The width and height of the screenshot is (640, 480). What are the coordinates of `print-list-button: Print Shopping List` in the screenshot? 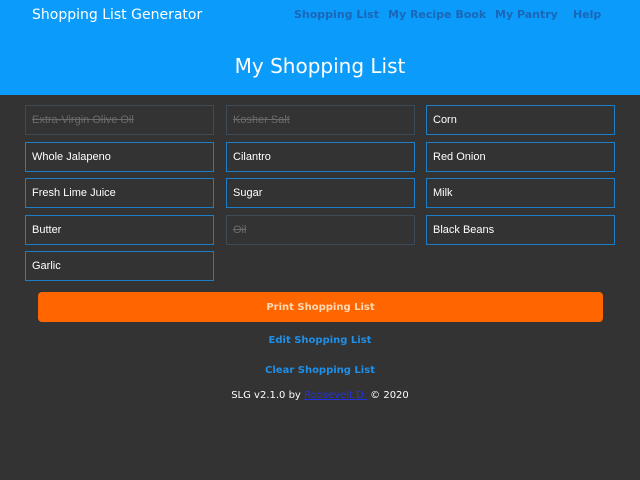 It's located at (320, 307).